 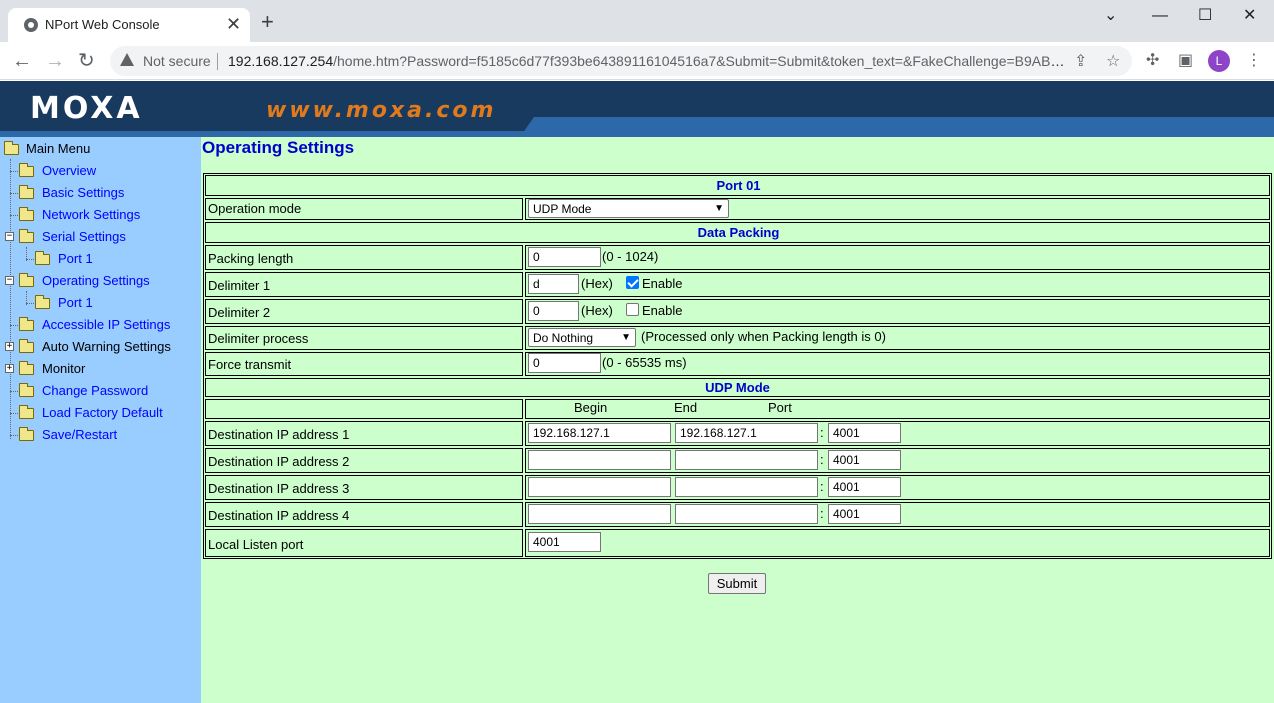 What do you see at coordinates (364, 284) in the screenshot?
I see `delimiter-1-label: Delimiter 1` at bounding box center [364, 284].